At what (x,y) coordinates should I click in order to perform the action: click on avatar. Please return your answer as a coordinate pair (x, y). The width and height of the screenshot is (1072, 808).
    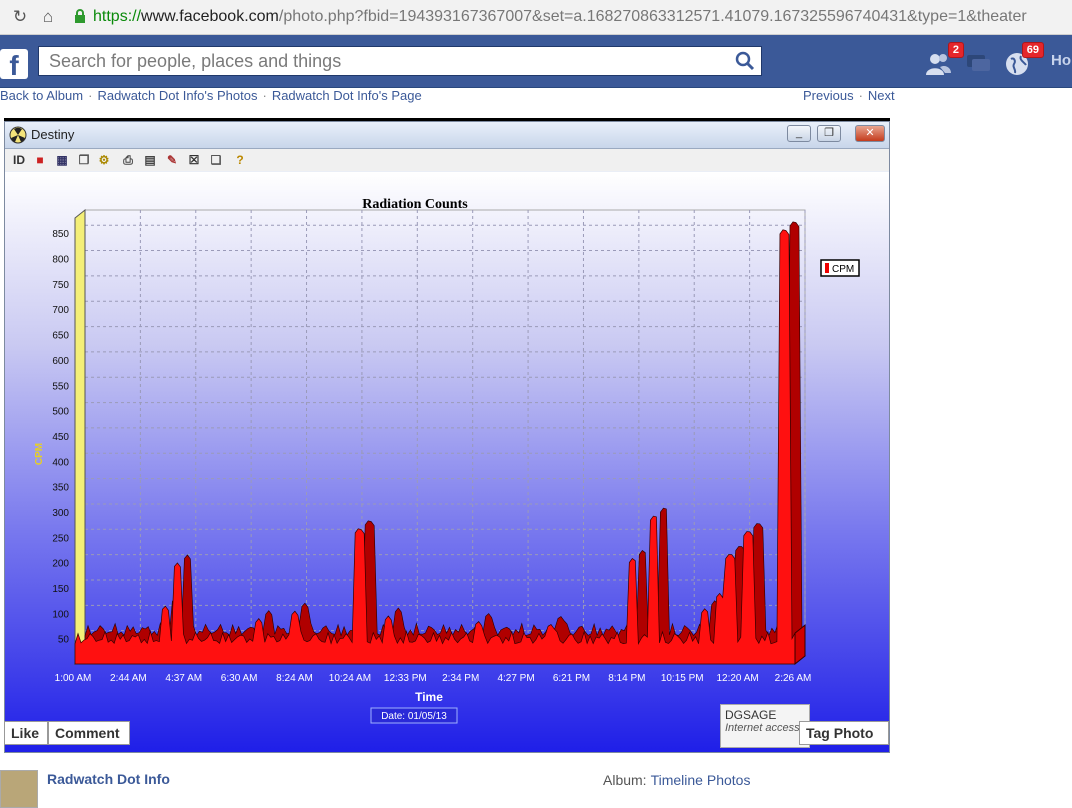
    Looking at the image, I should click on (19, 789).